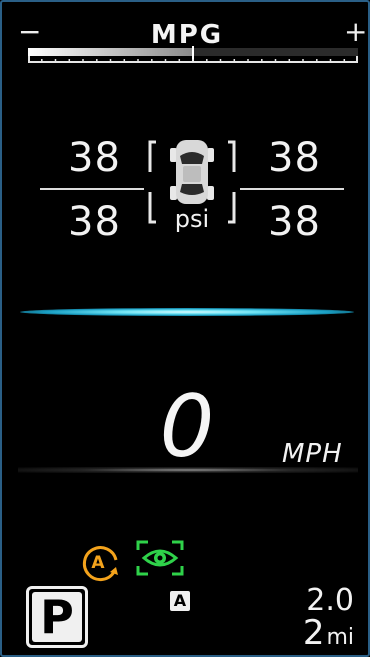  I want to click on auto-mode-badge: A, so click(180, 601).